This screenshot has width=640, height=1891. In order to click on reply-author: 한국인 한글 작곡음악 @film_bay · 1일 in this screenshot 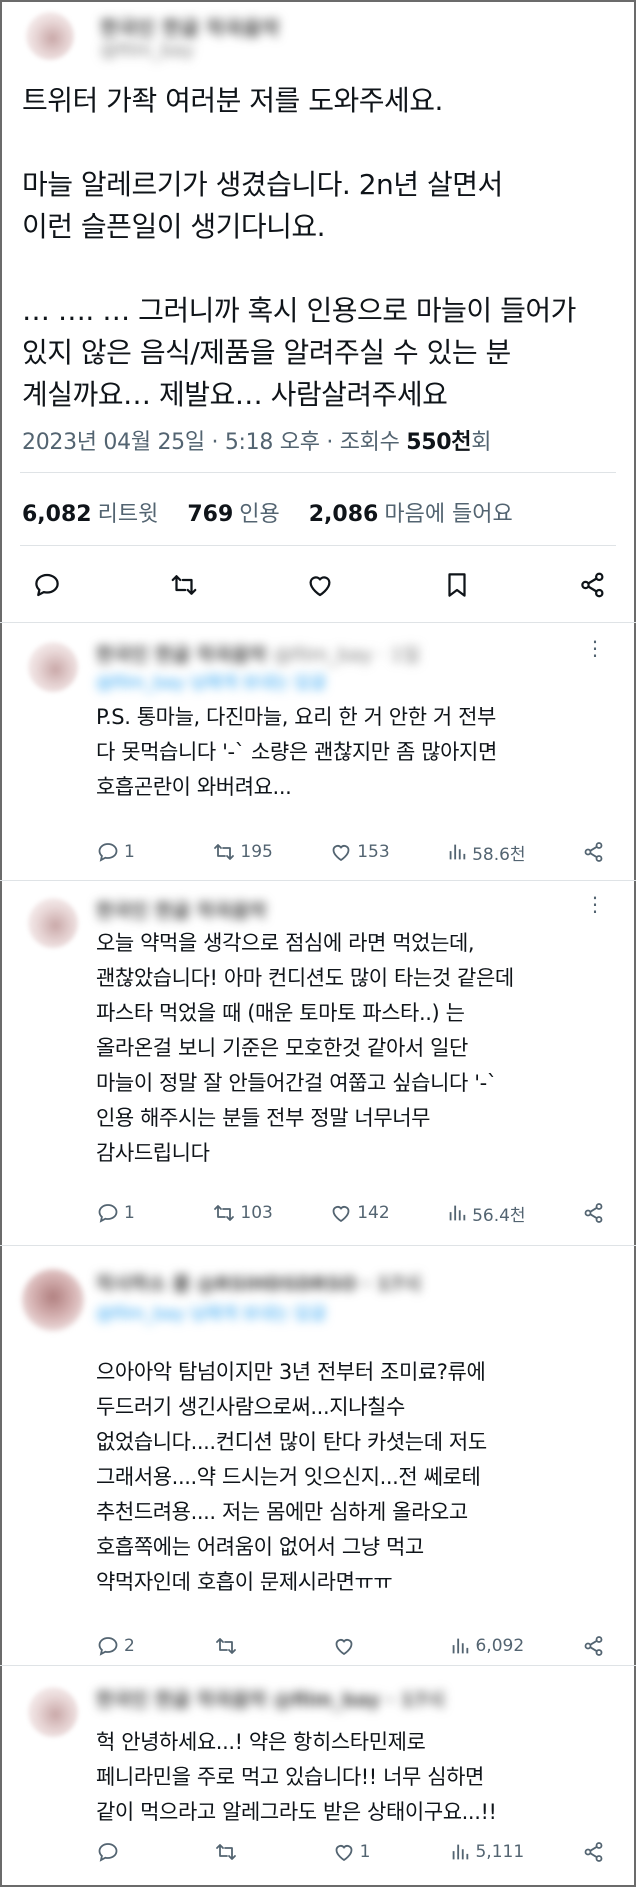, I will do `click(258, 653)`.